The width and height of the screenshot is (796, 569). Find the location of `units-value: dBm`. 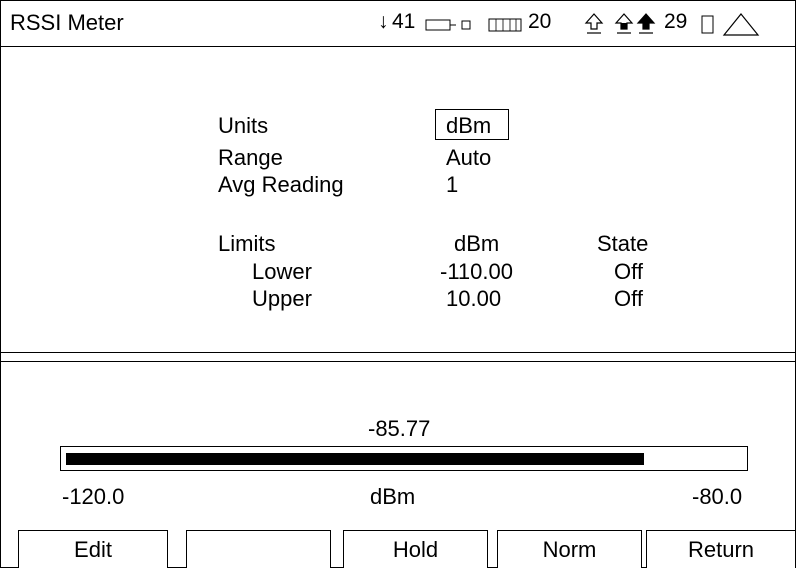

units-value: dBm is located at coordinates (468, 126).